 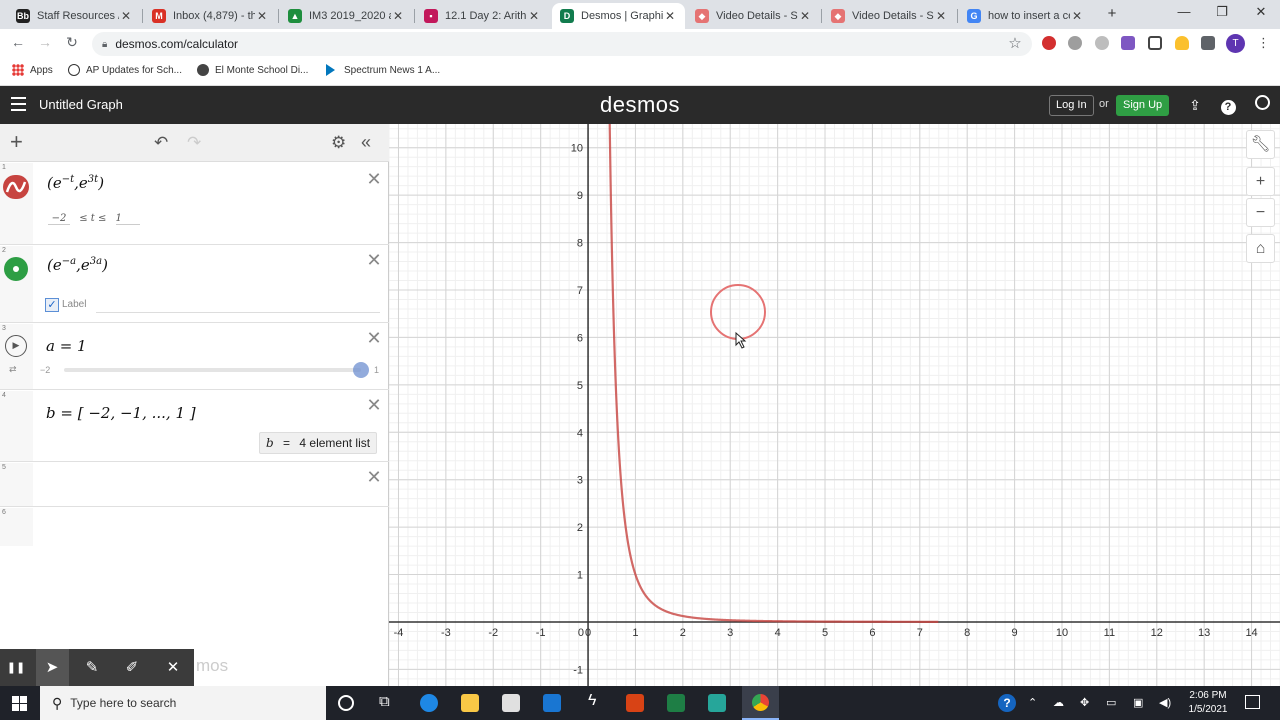 I want to click on slider-track, so click(x=212, y=370).